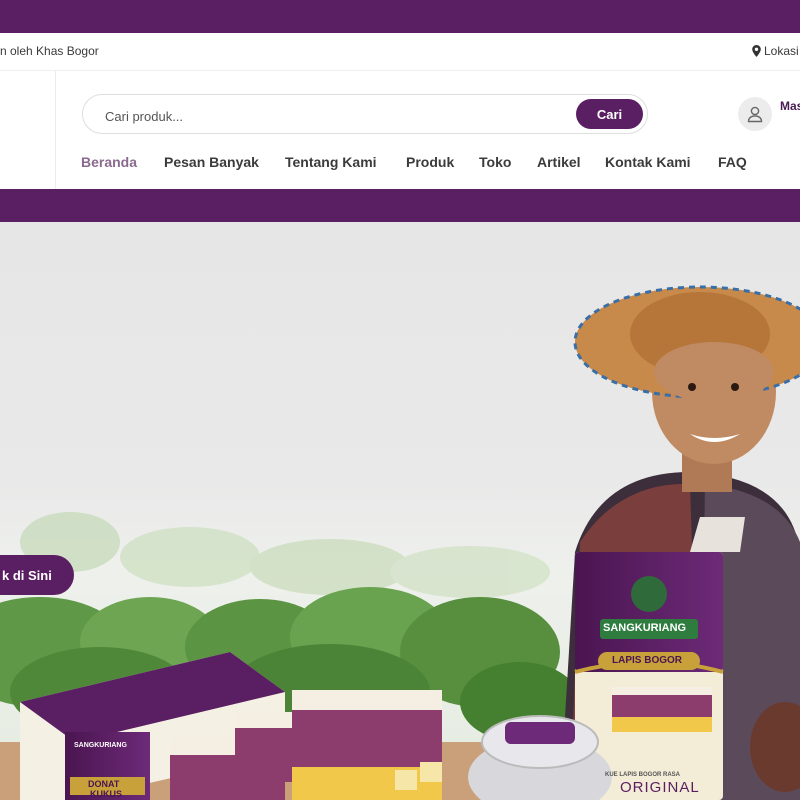  I want to click on search-button: Cari, so click(609, 114).